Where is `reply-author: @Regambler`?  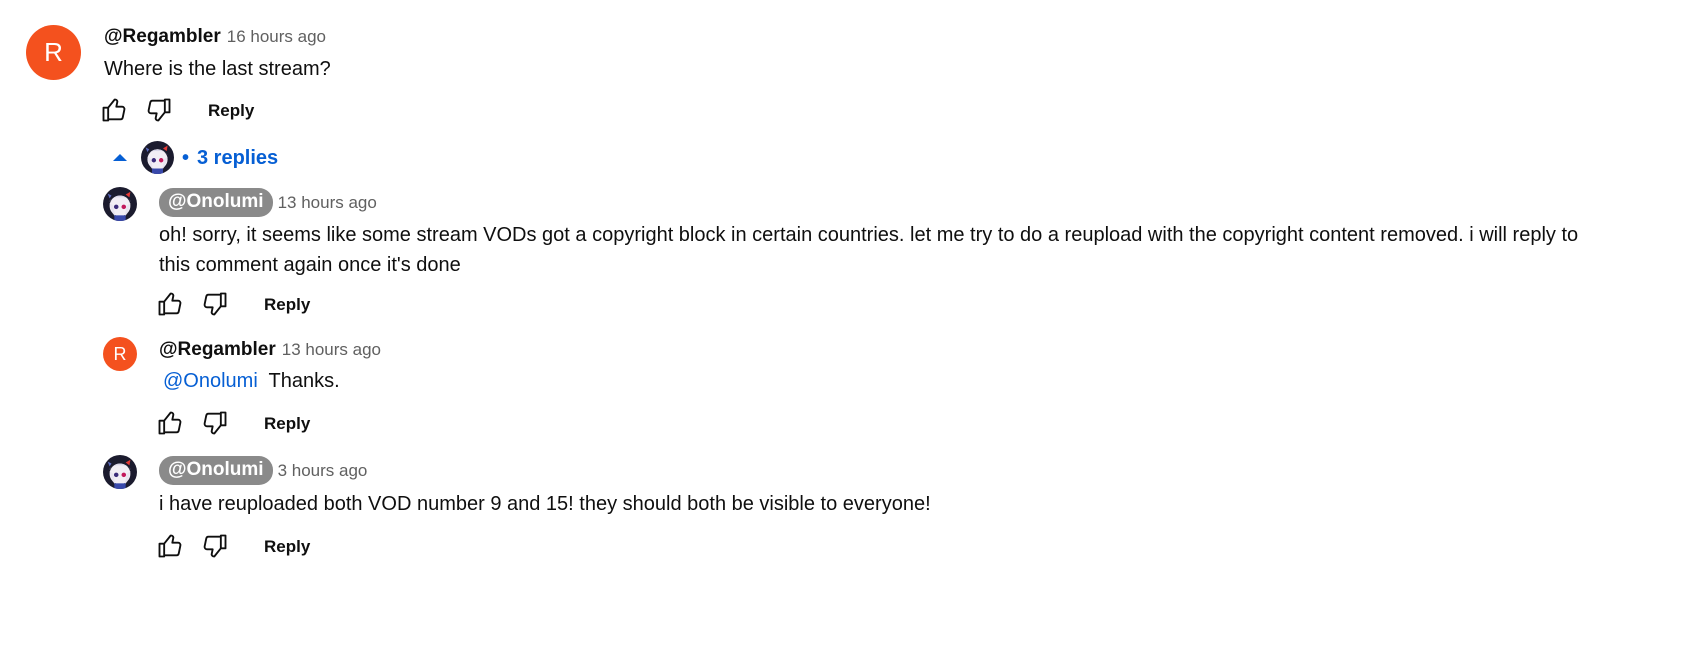 reply-author: @Regambler is located at coordinates (217, 350).